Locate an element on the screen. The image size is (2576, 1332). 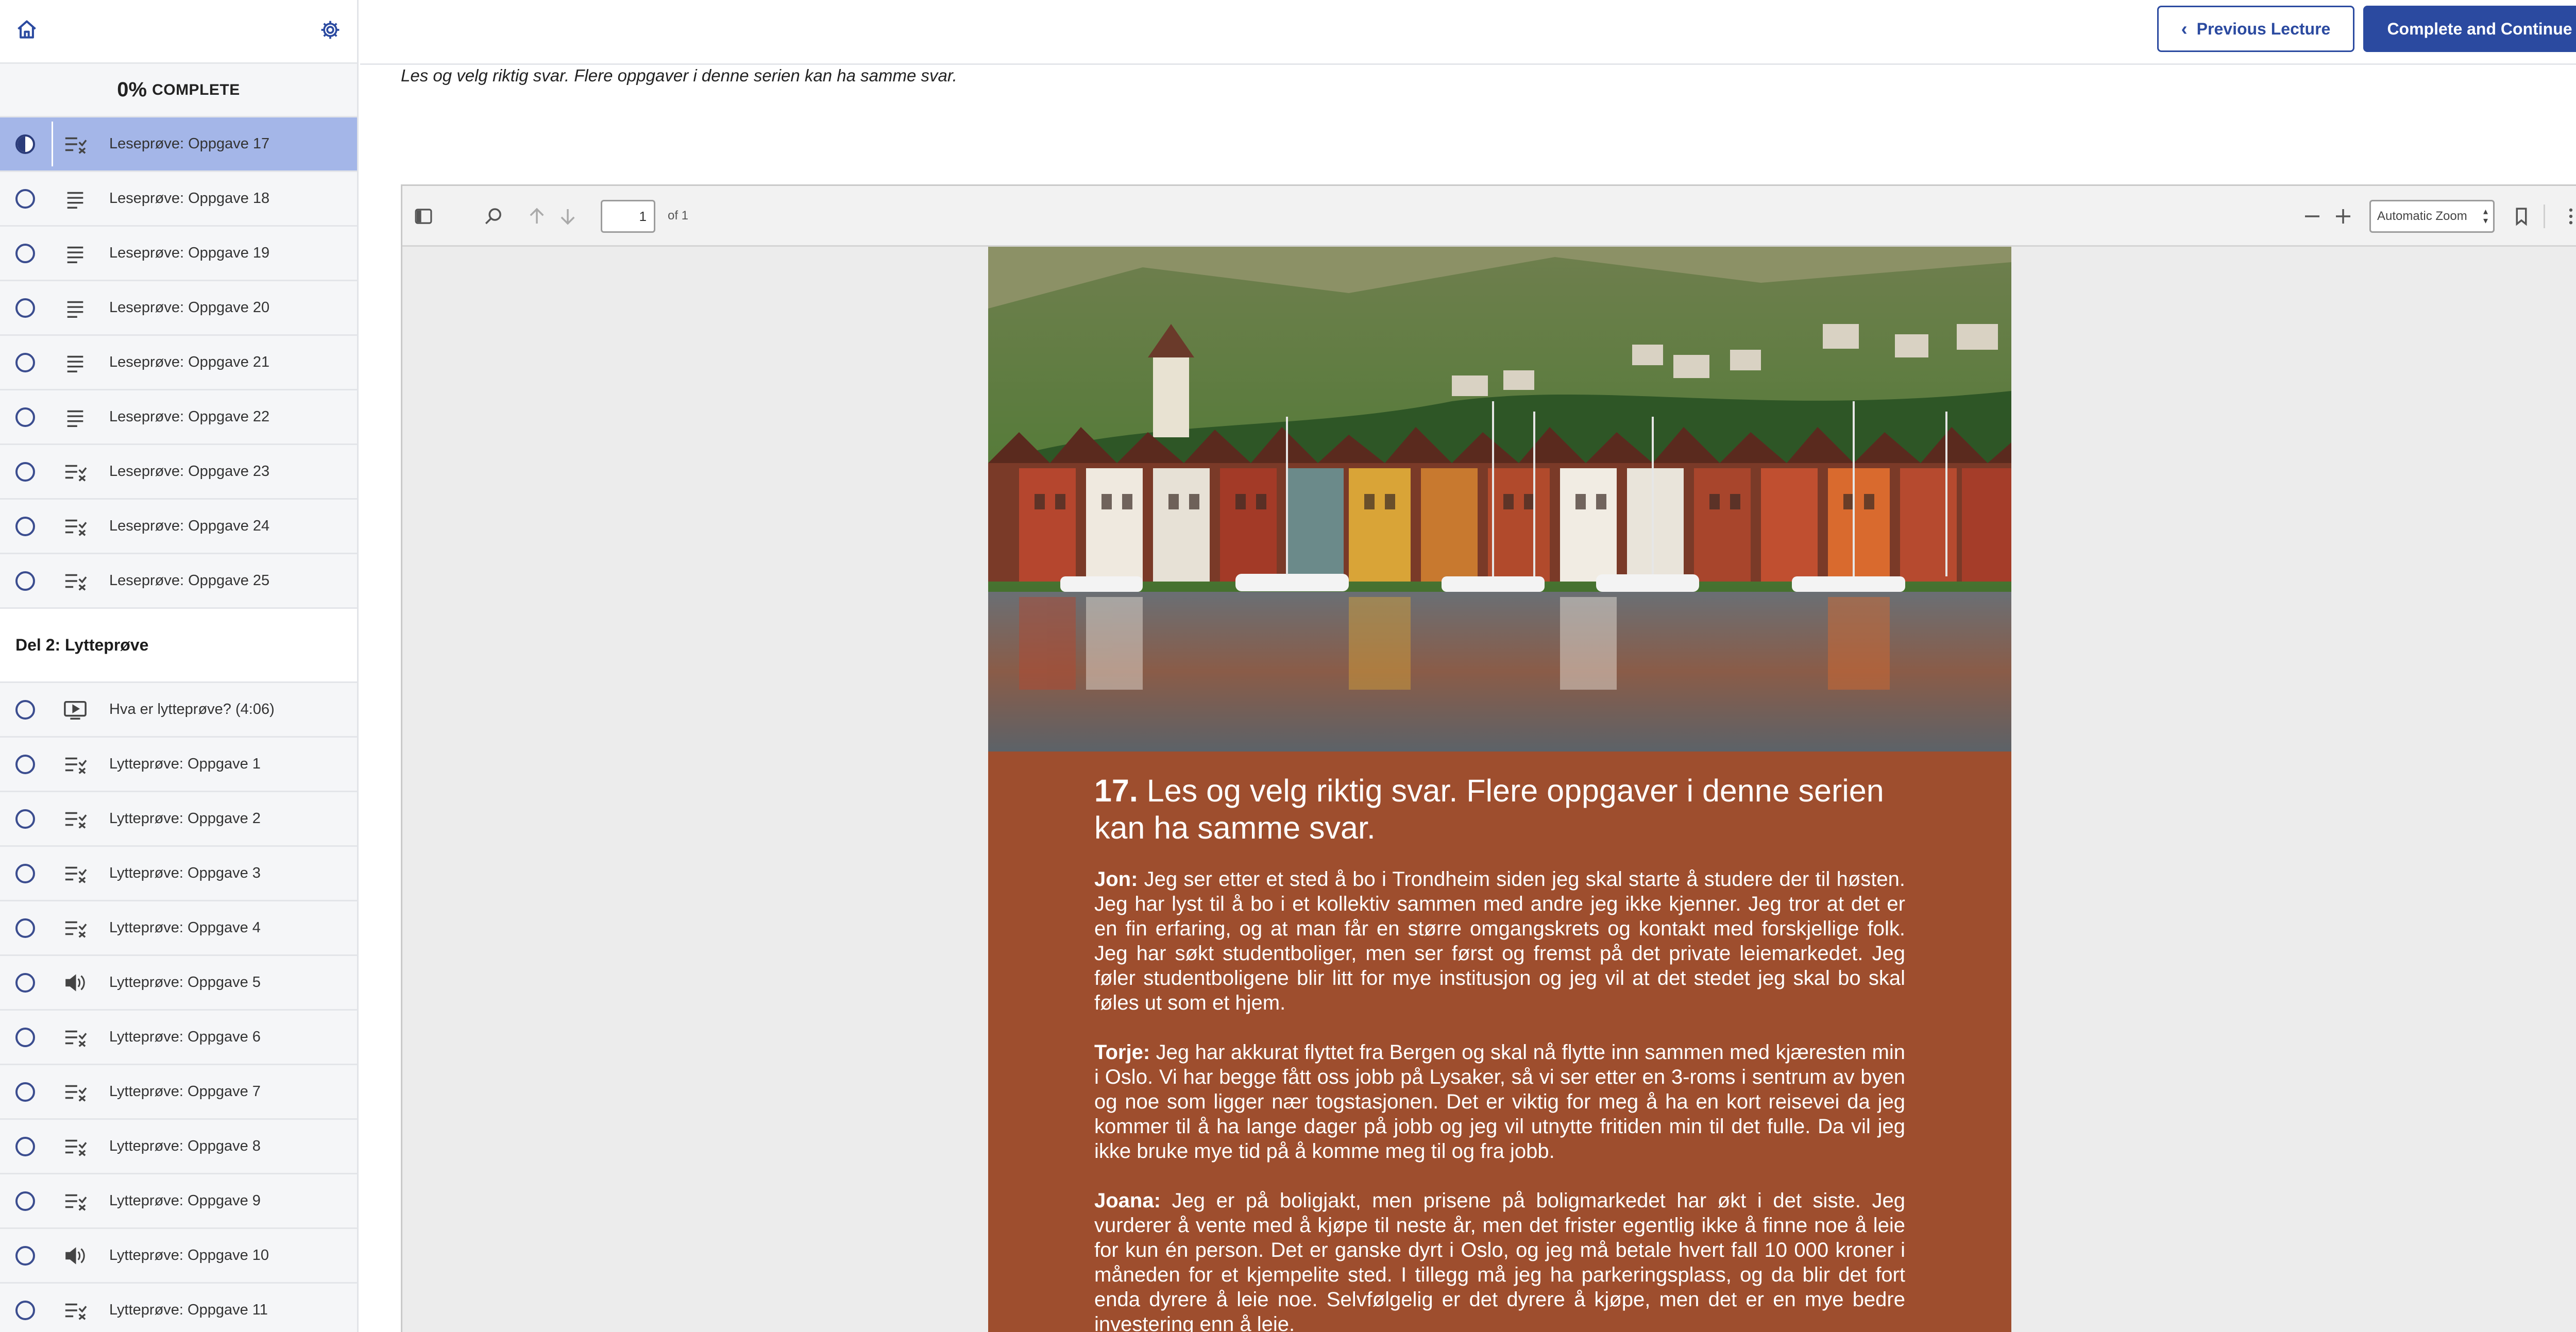
lesson-item: Leseprøve: Oppgave 23 is located at coordinates (178, 472).